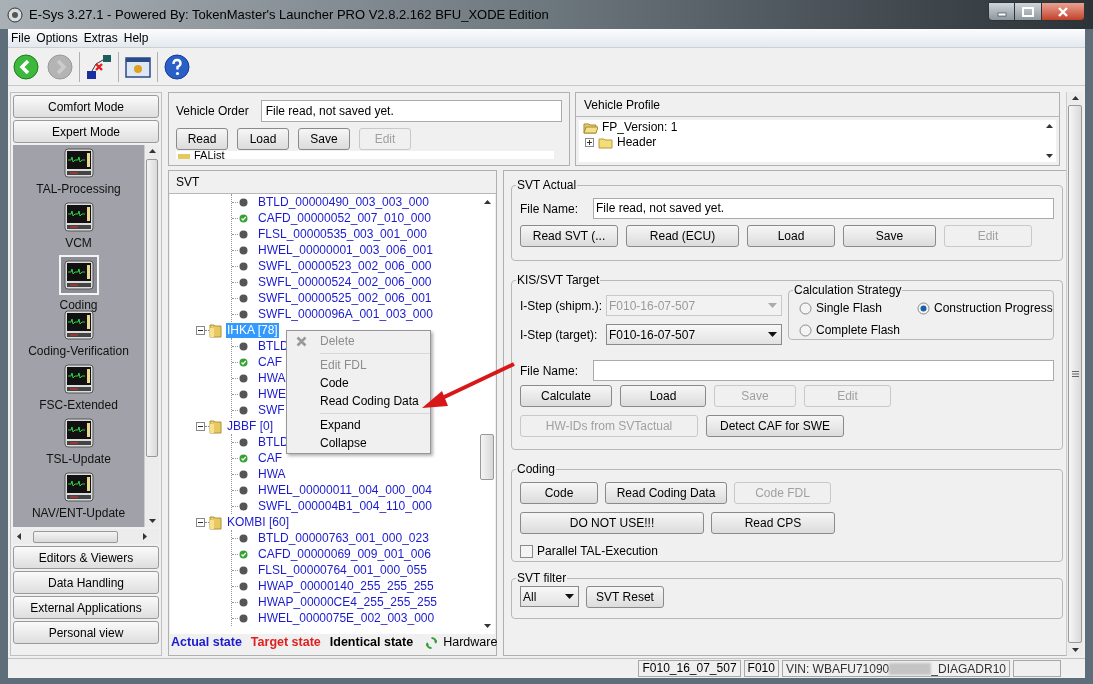  Describe the element at coordinates (612, 523) in the screenshot. I see `button: DO NOT USE!!!` at that location.